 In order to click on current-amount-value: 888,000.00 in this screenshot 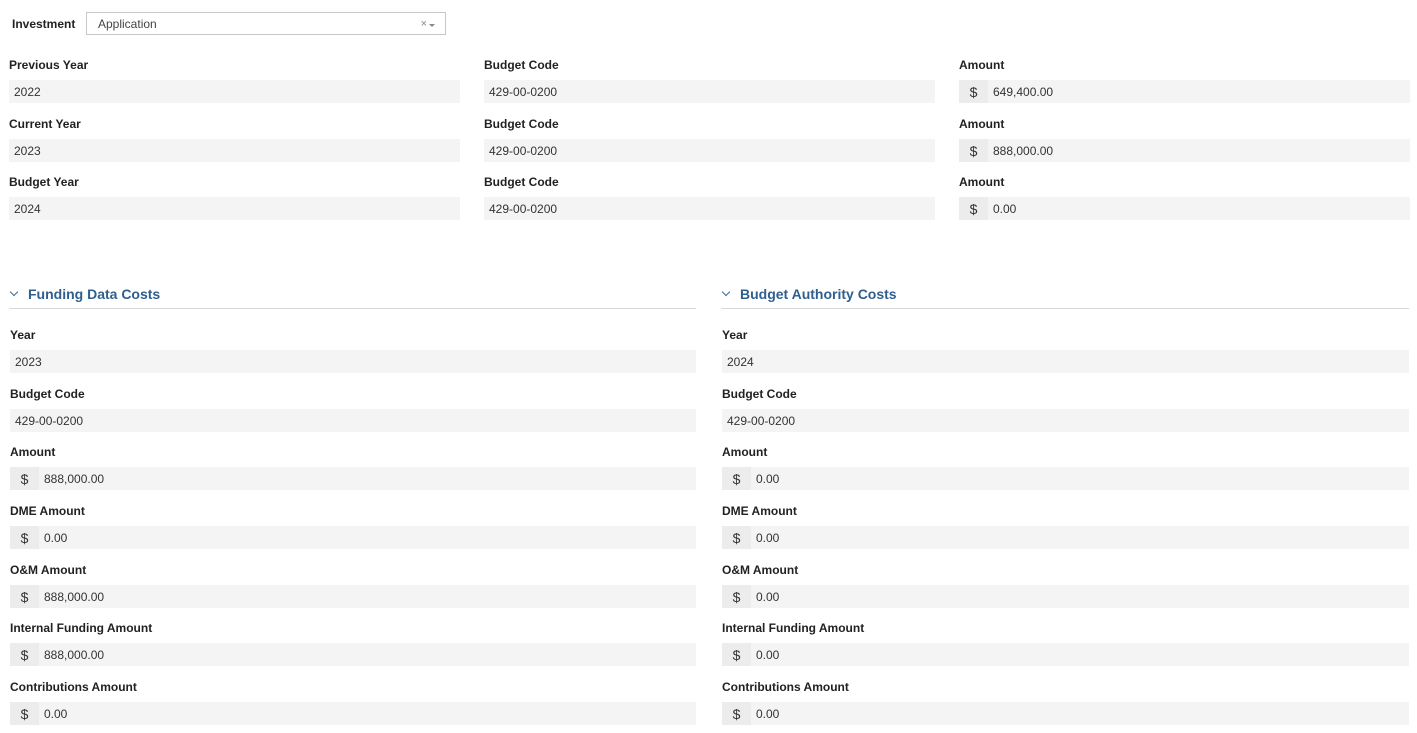, I will do `click(1023, 150)`.